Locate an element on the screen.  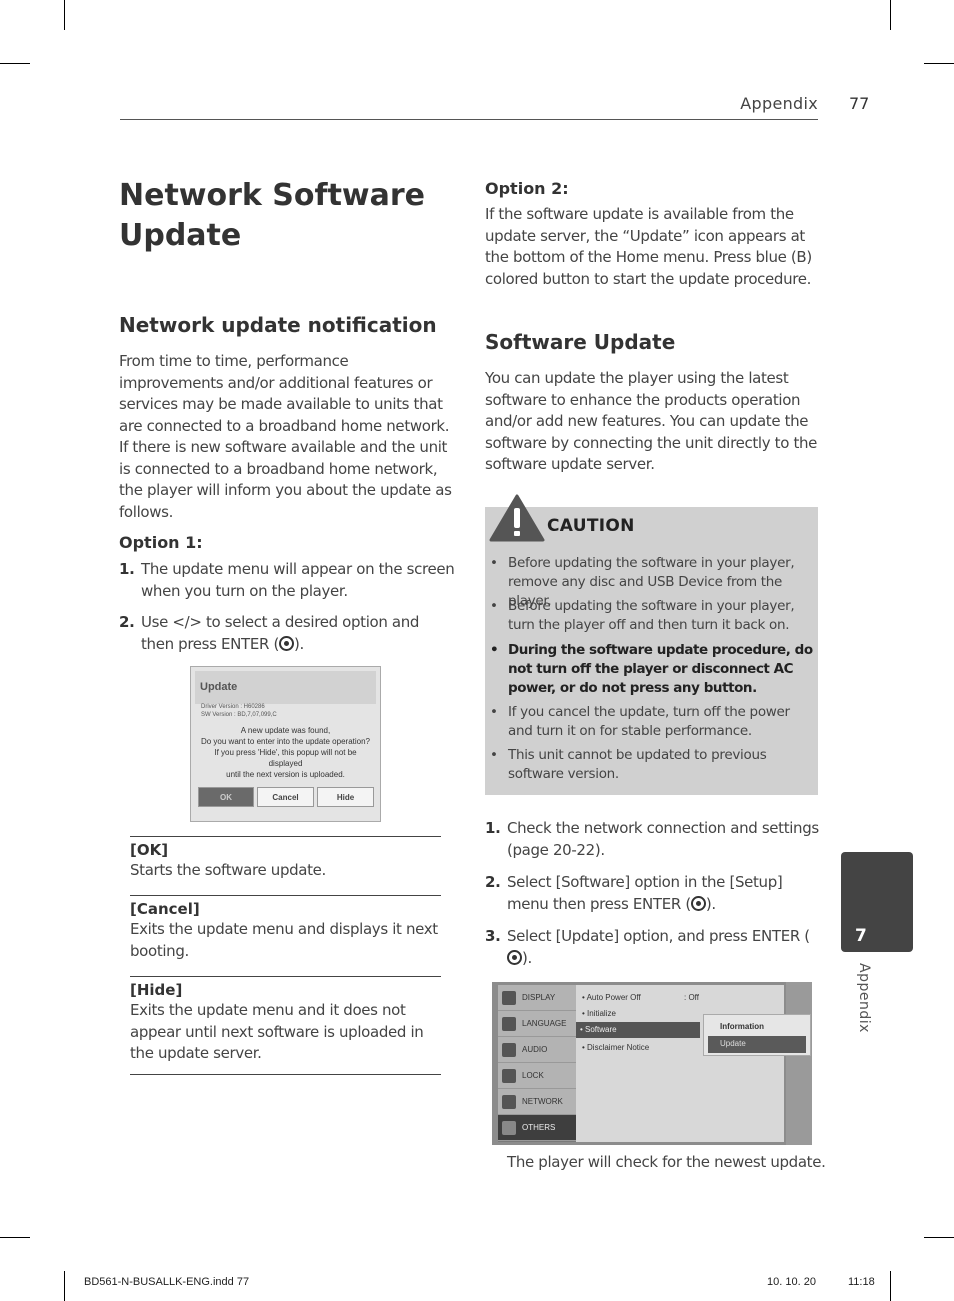
sw-version: SW Version : BD,7,07,099,C is located at coordinates (239, 715).